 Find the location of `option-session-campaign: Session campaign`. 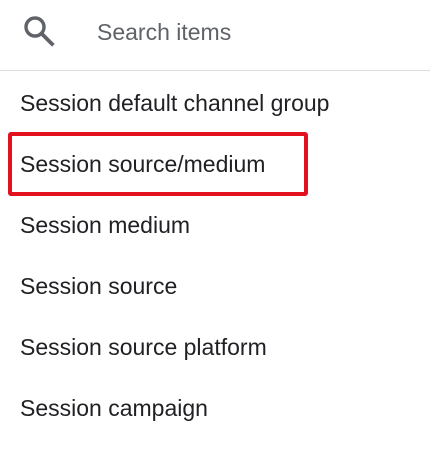

option-session-campaign: Session campaign is located at coordinates (215, 406).